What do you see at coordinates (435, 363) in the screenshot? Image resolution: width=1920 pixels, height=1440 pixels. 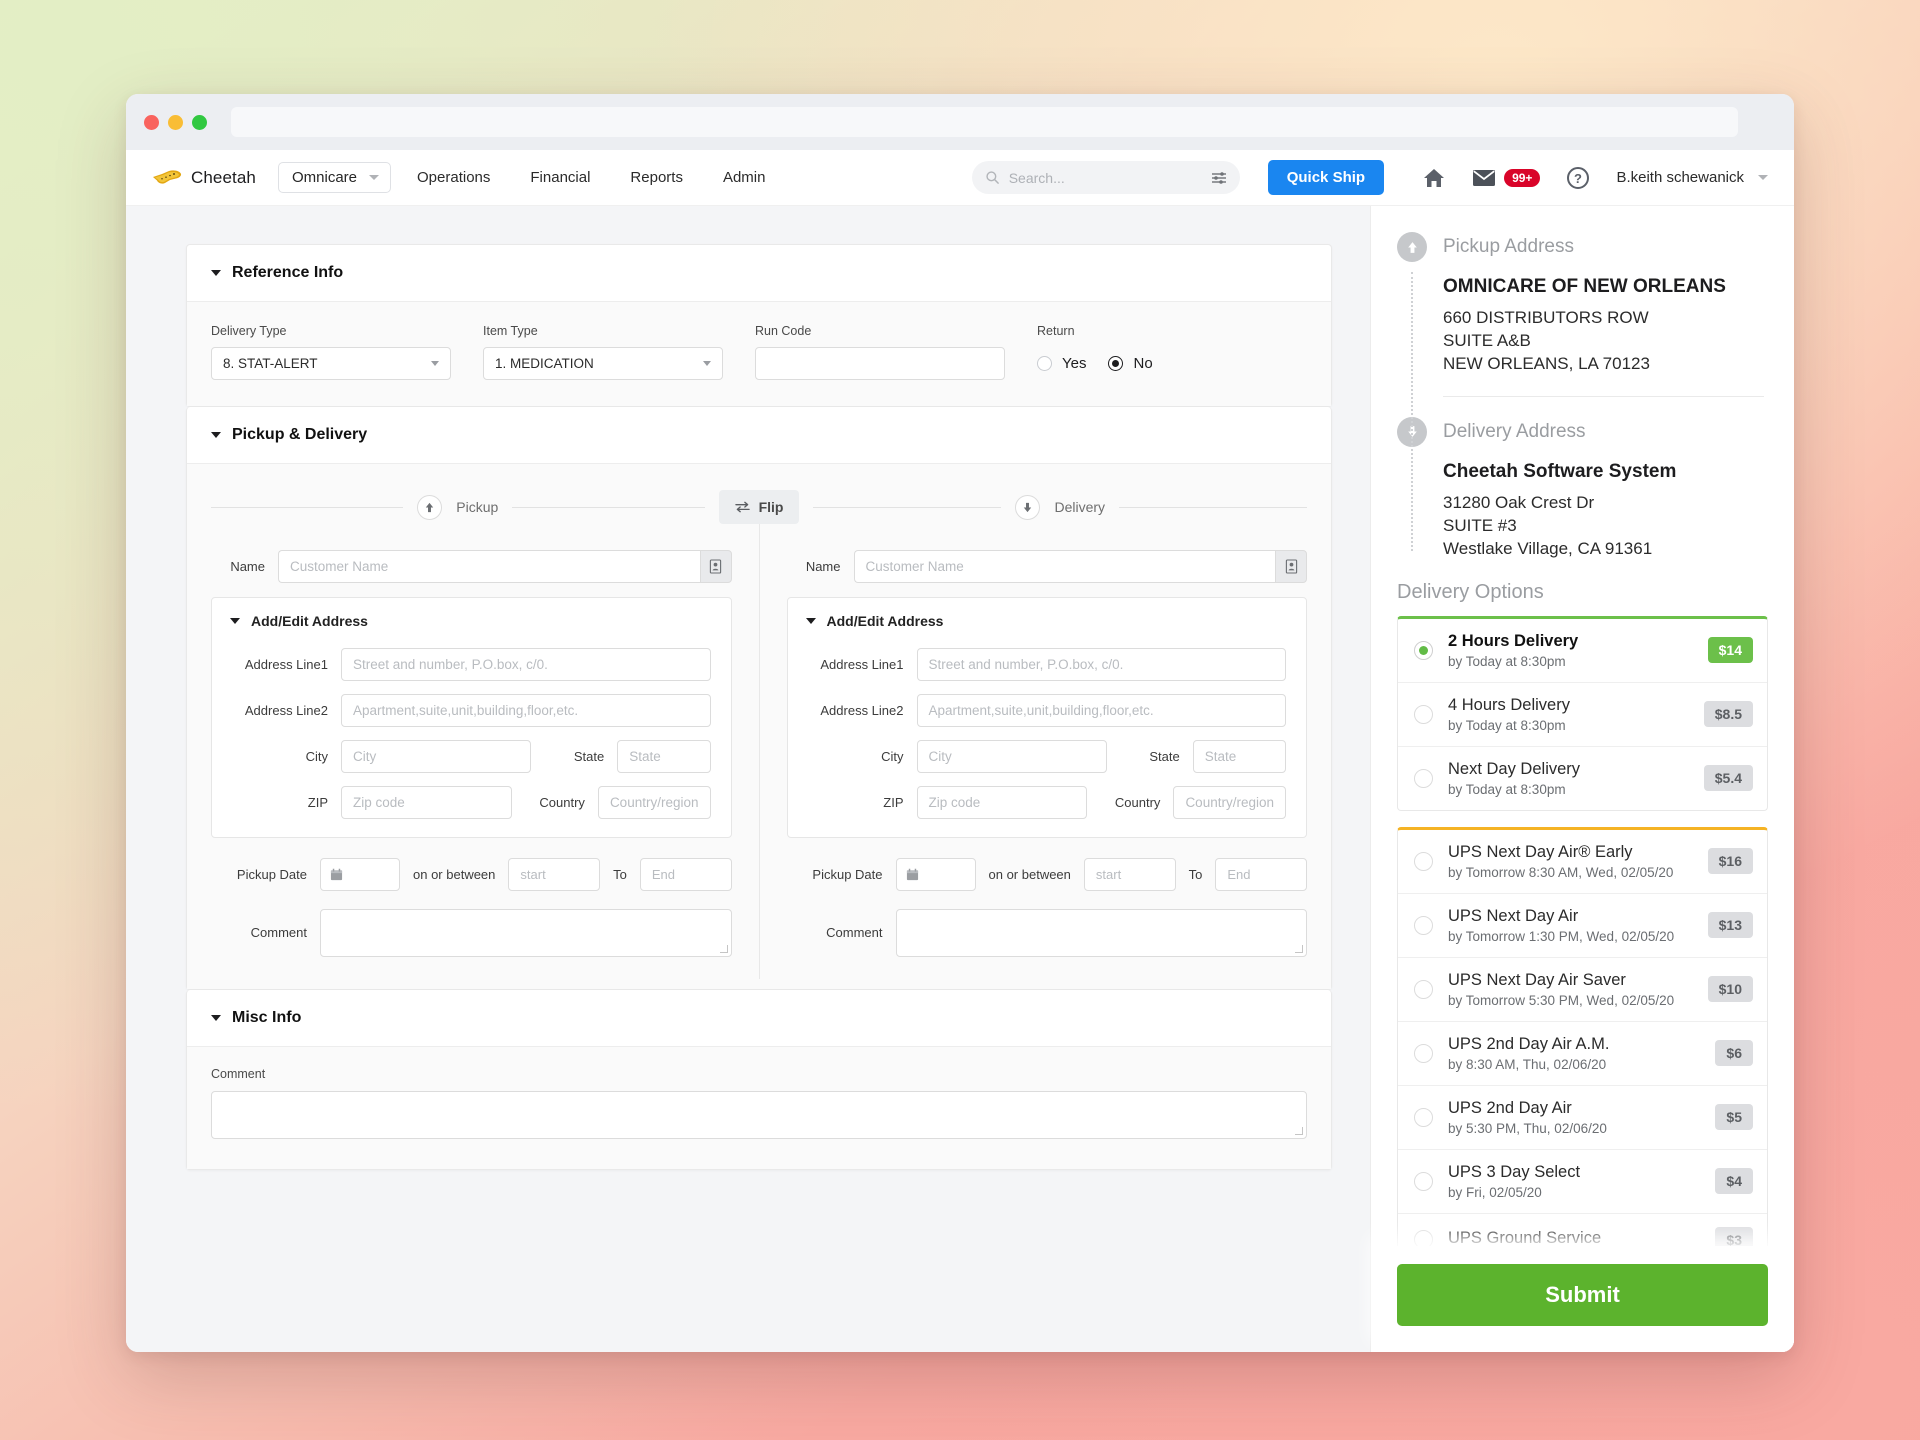 I see `chevron-down-icon` at bounding box center [435, 363].